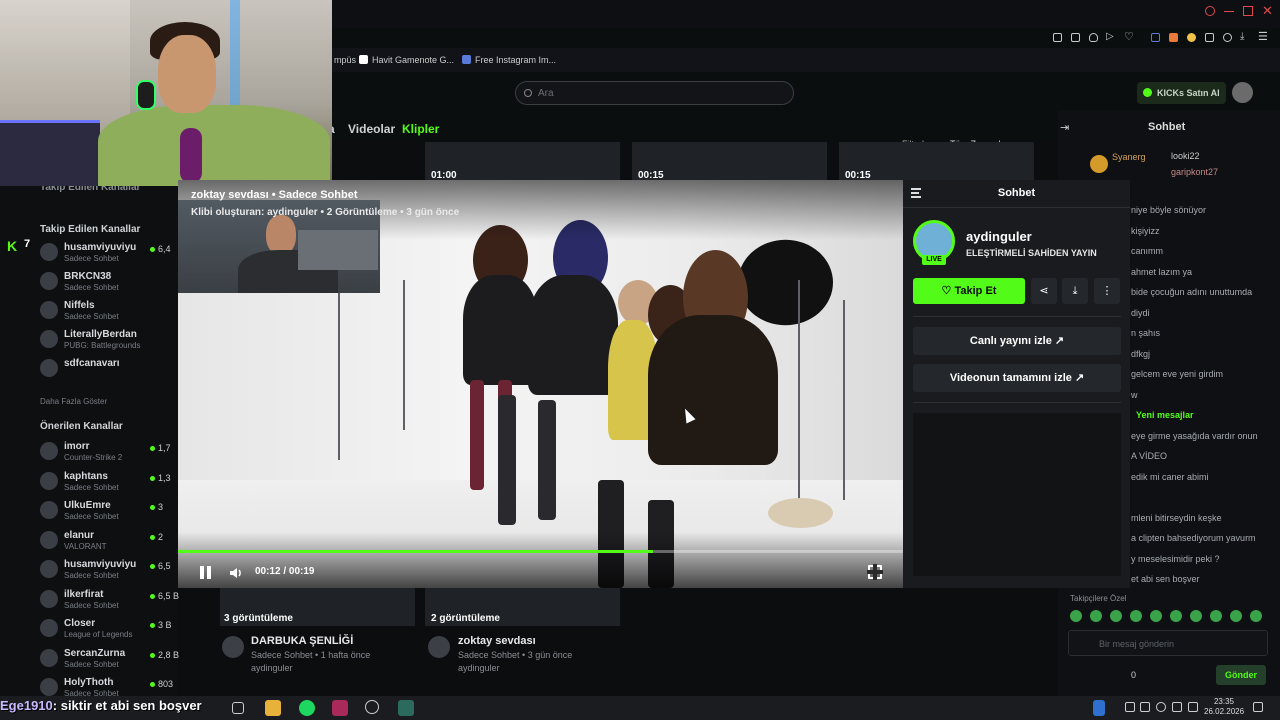  What do you see at coordinates (110, 283) in the screenshot?
I see `sidebar-channel-item: BRKCN38 Sadece Sohbet` at bounding box center [110, 283].